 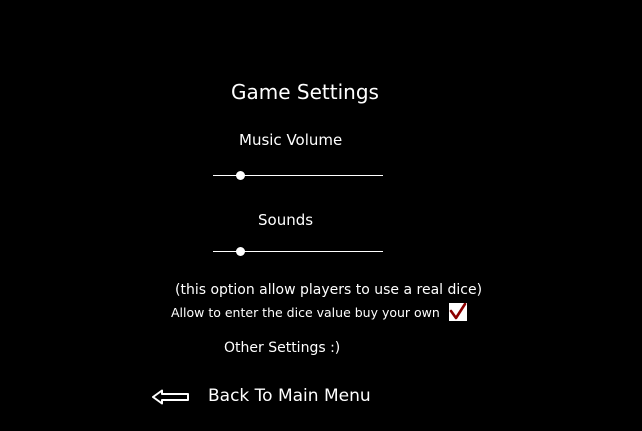 I want to click on sounds-label: Sounds, so click(x=286, y=220).